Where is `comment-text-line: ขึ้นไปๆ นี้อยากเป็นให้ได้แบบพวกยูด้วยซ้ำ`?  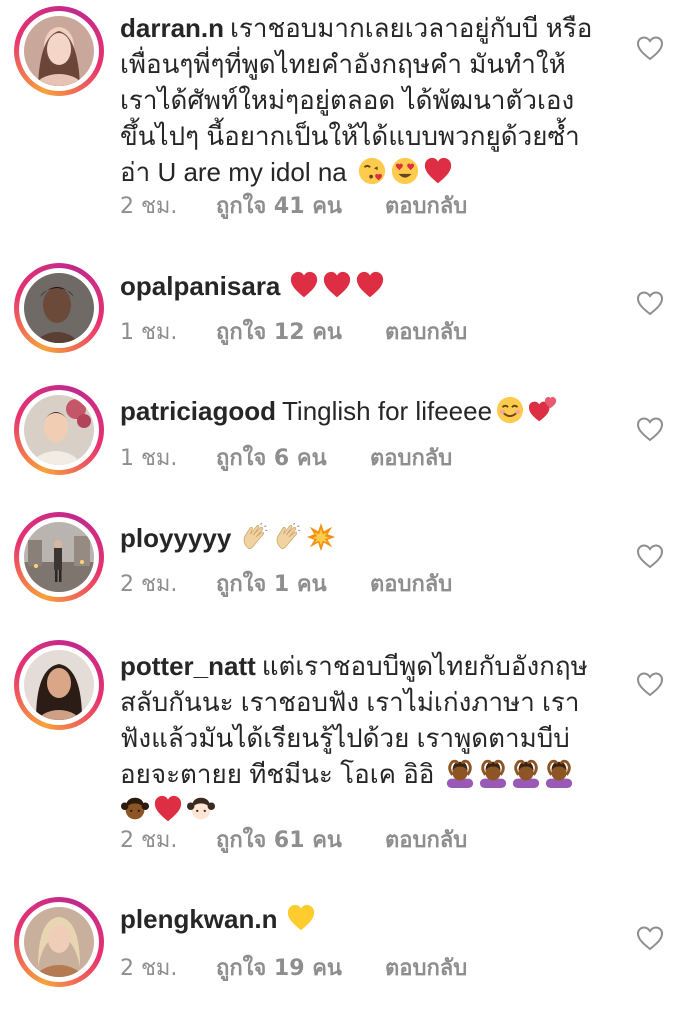
comment-text-line: ขึ้นไปๆ นี้อยากเป็นให้ได้แบบพวกยูด้วยซ้ำ is located at coordinates (350, 136).